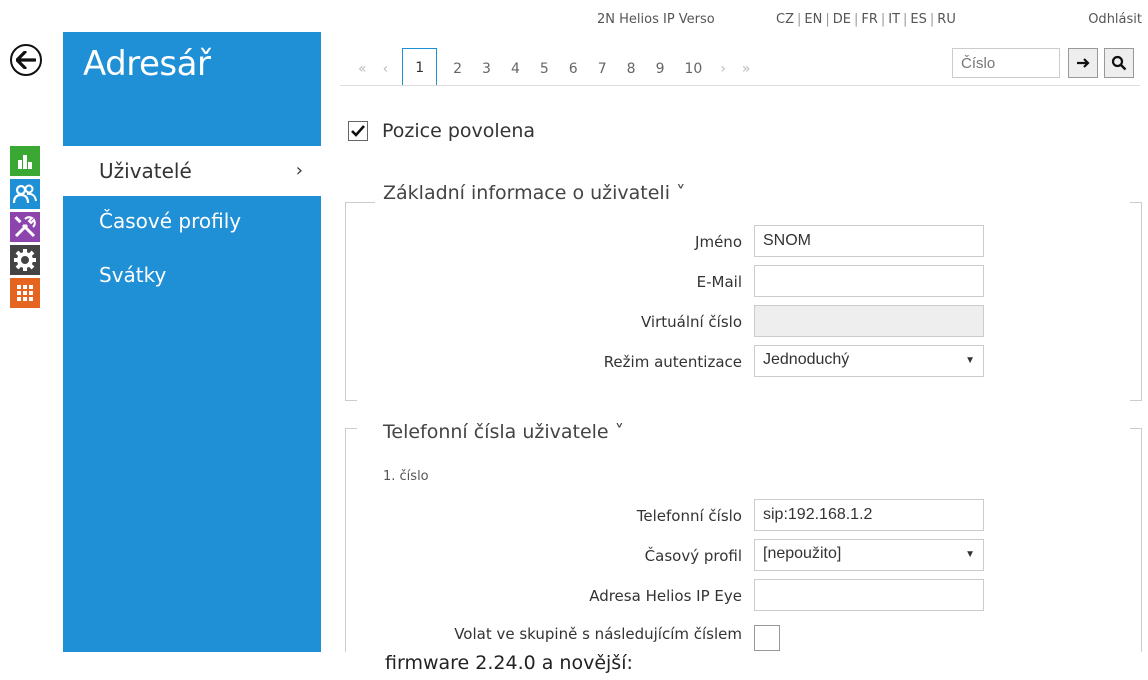 The width and height of the screenshot is (1148, 680). Describe the element at coordinates (147, 64) in the screenshot. I see `page-title: Adresář` at that location.